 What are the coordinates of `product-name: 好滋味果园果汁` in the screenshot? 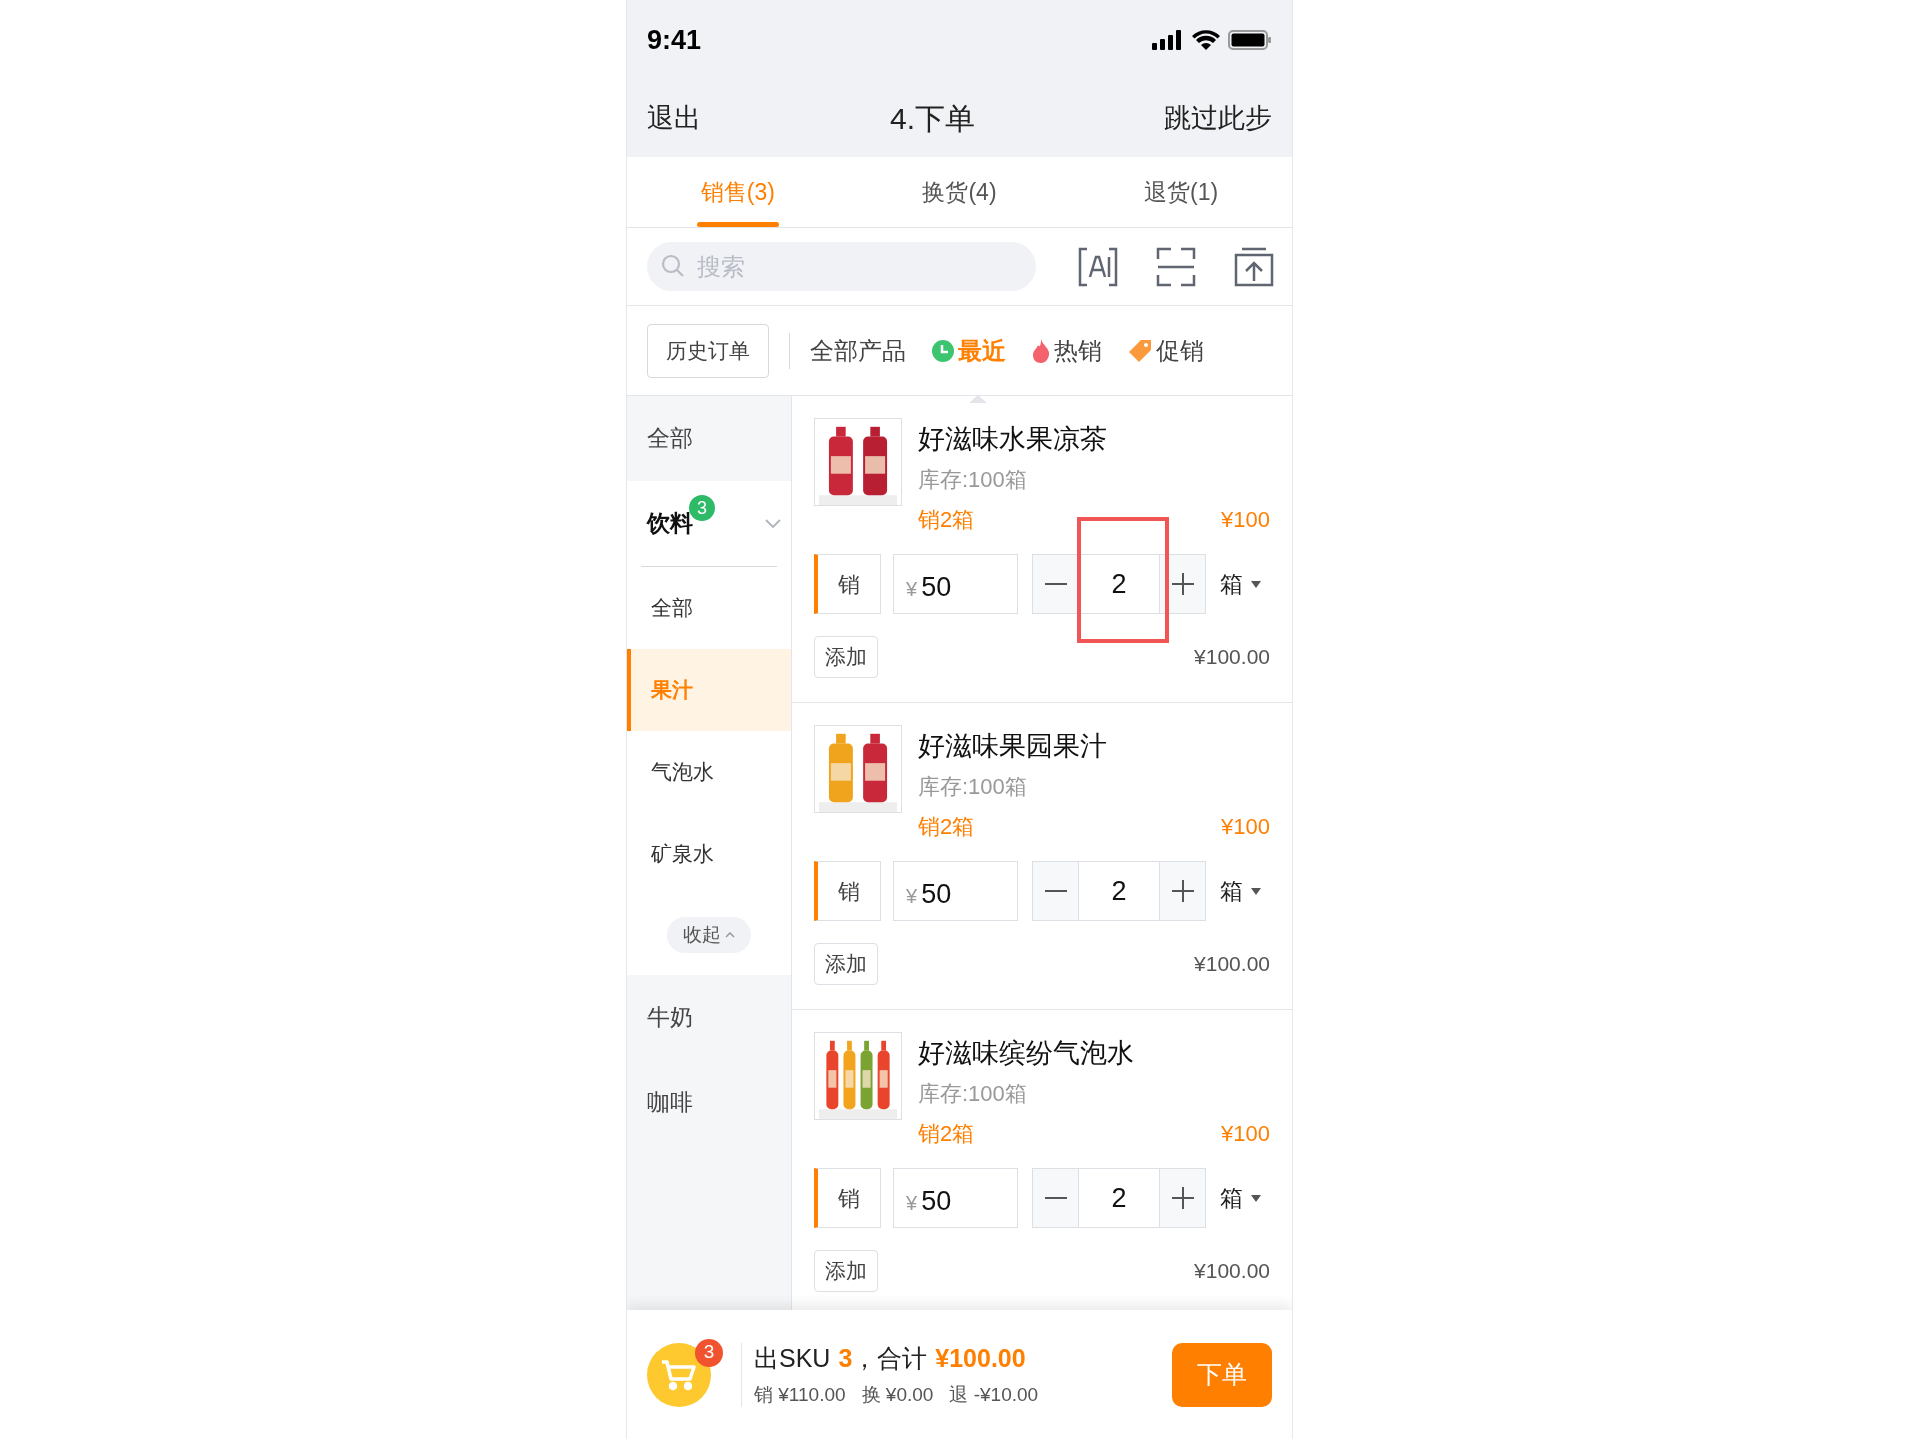 It's located at (1013, 746).